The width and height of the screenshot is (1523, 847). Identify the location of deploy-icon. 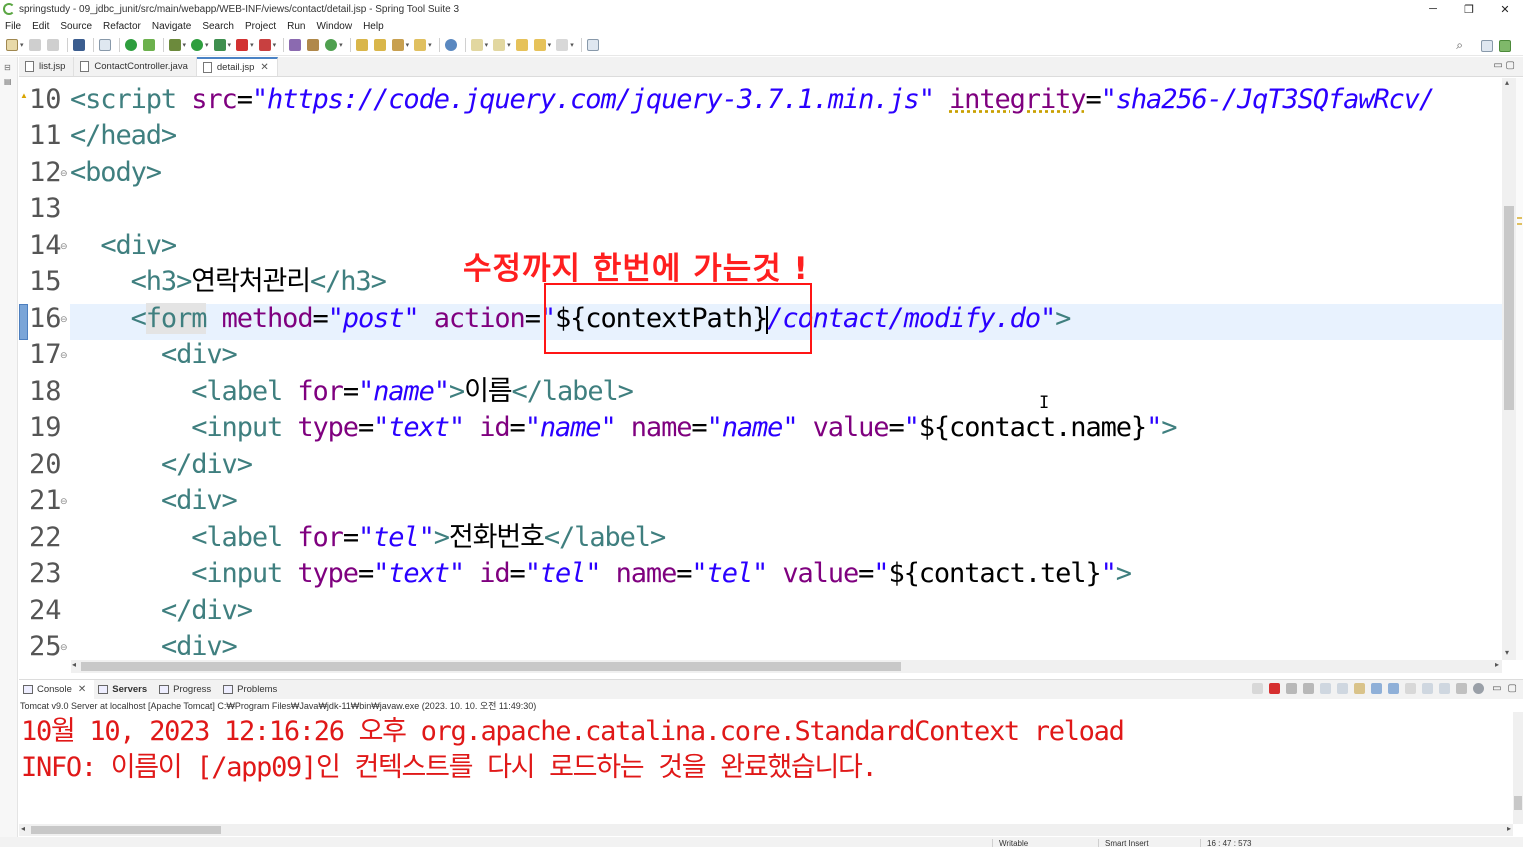
(264, 45).